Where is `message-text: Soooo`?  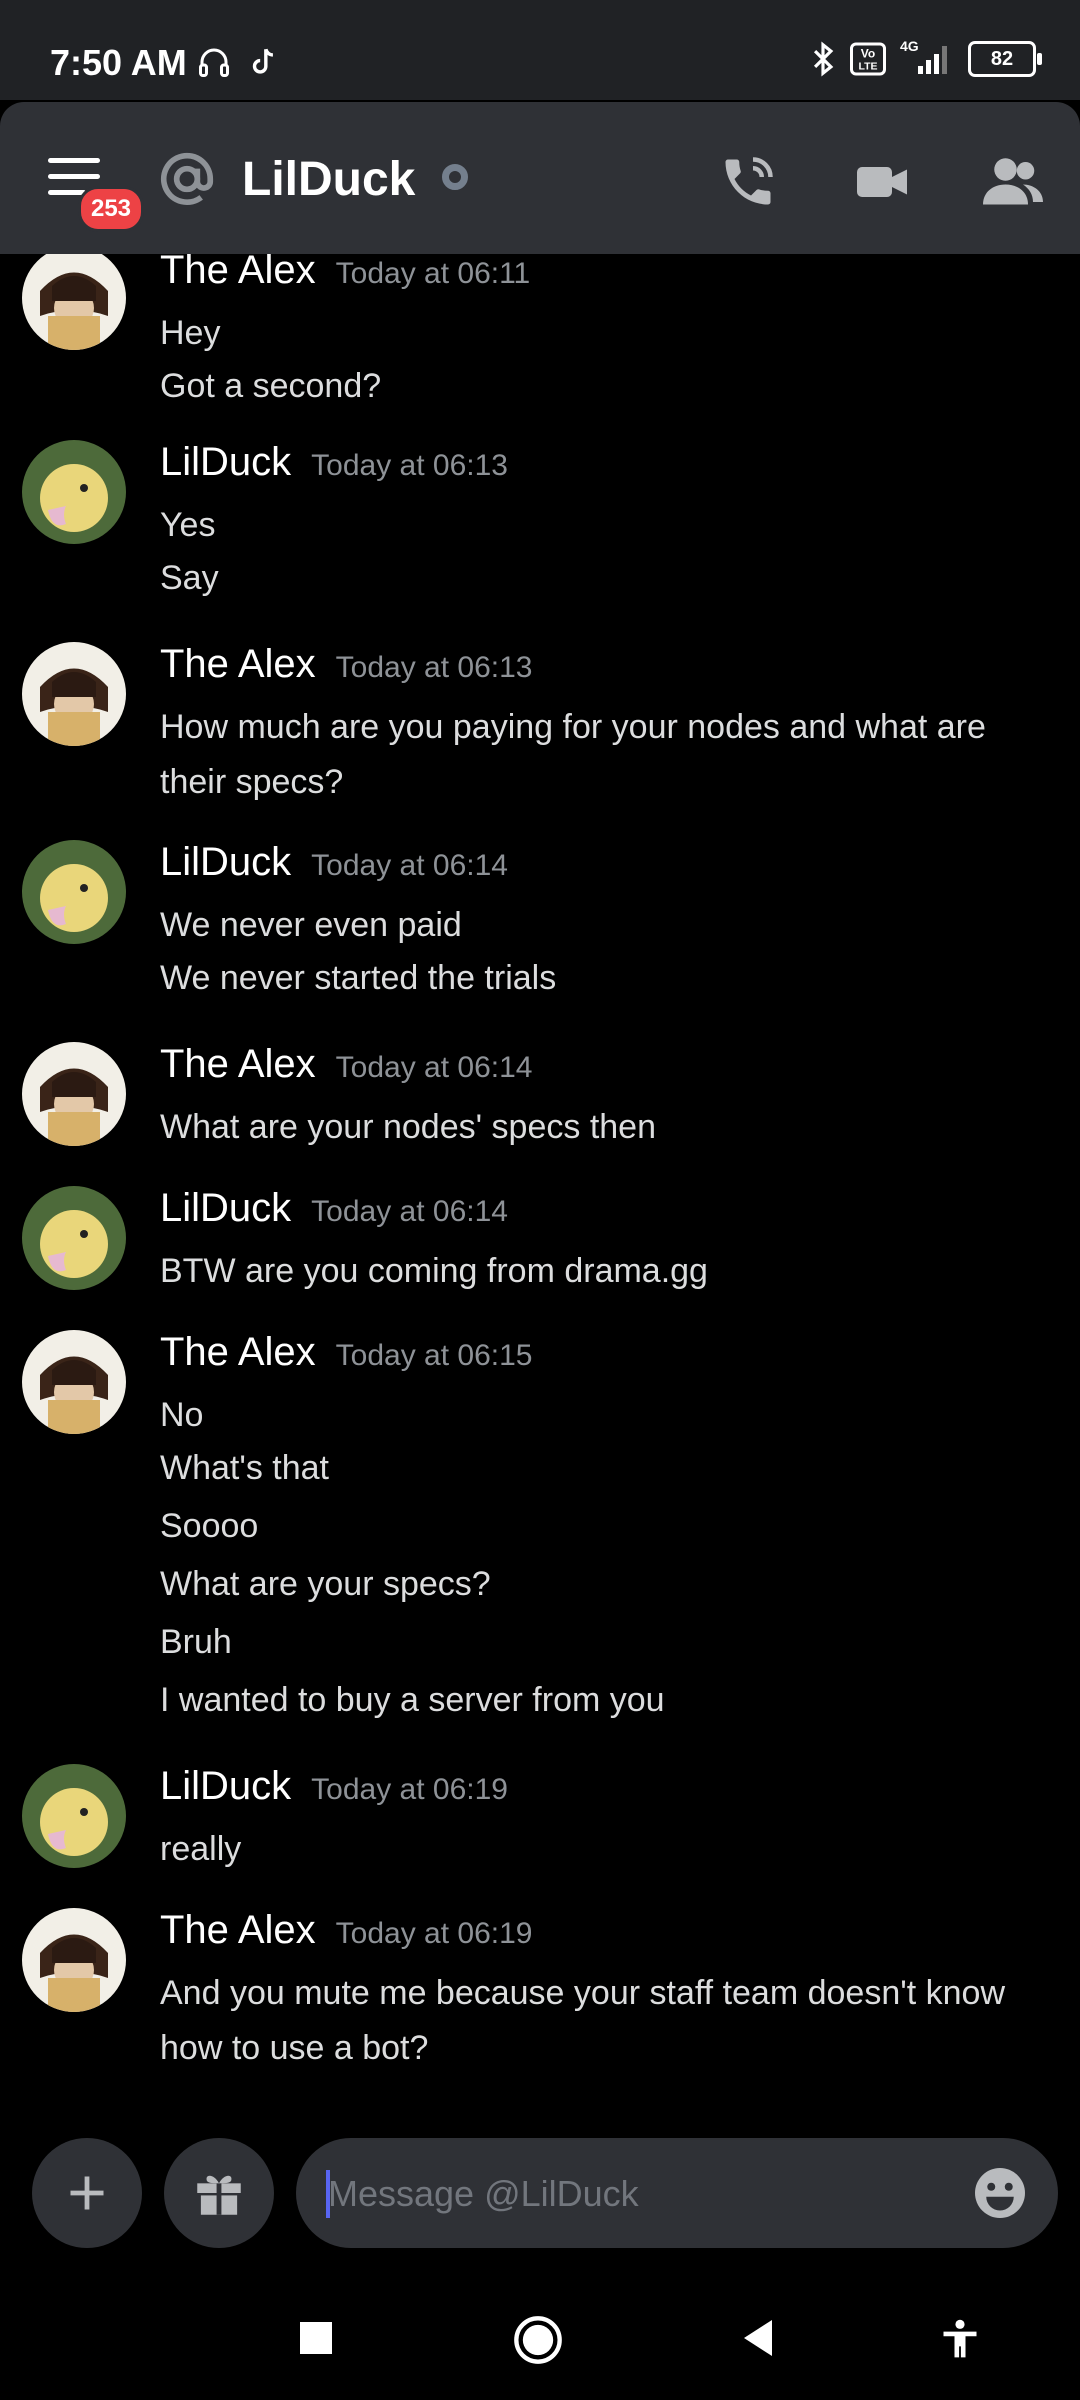 message-text: Soooo is located at coordinates (209, 1526).